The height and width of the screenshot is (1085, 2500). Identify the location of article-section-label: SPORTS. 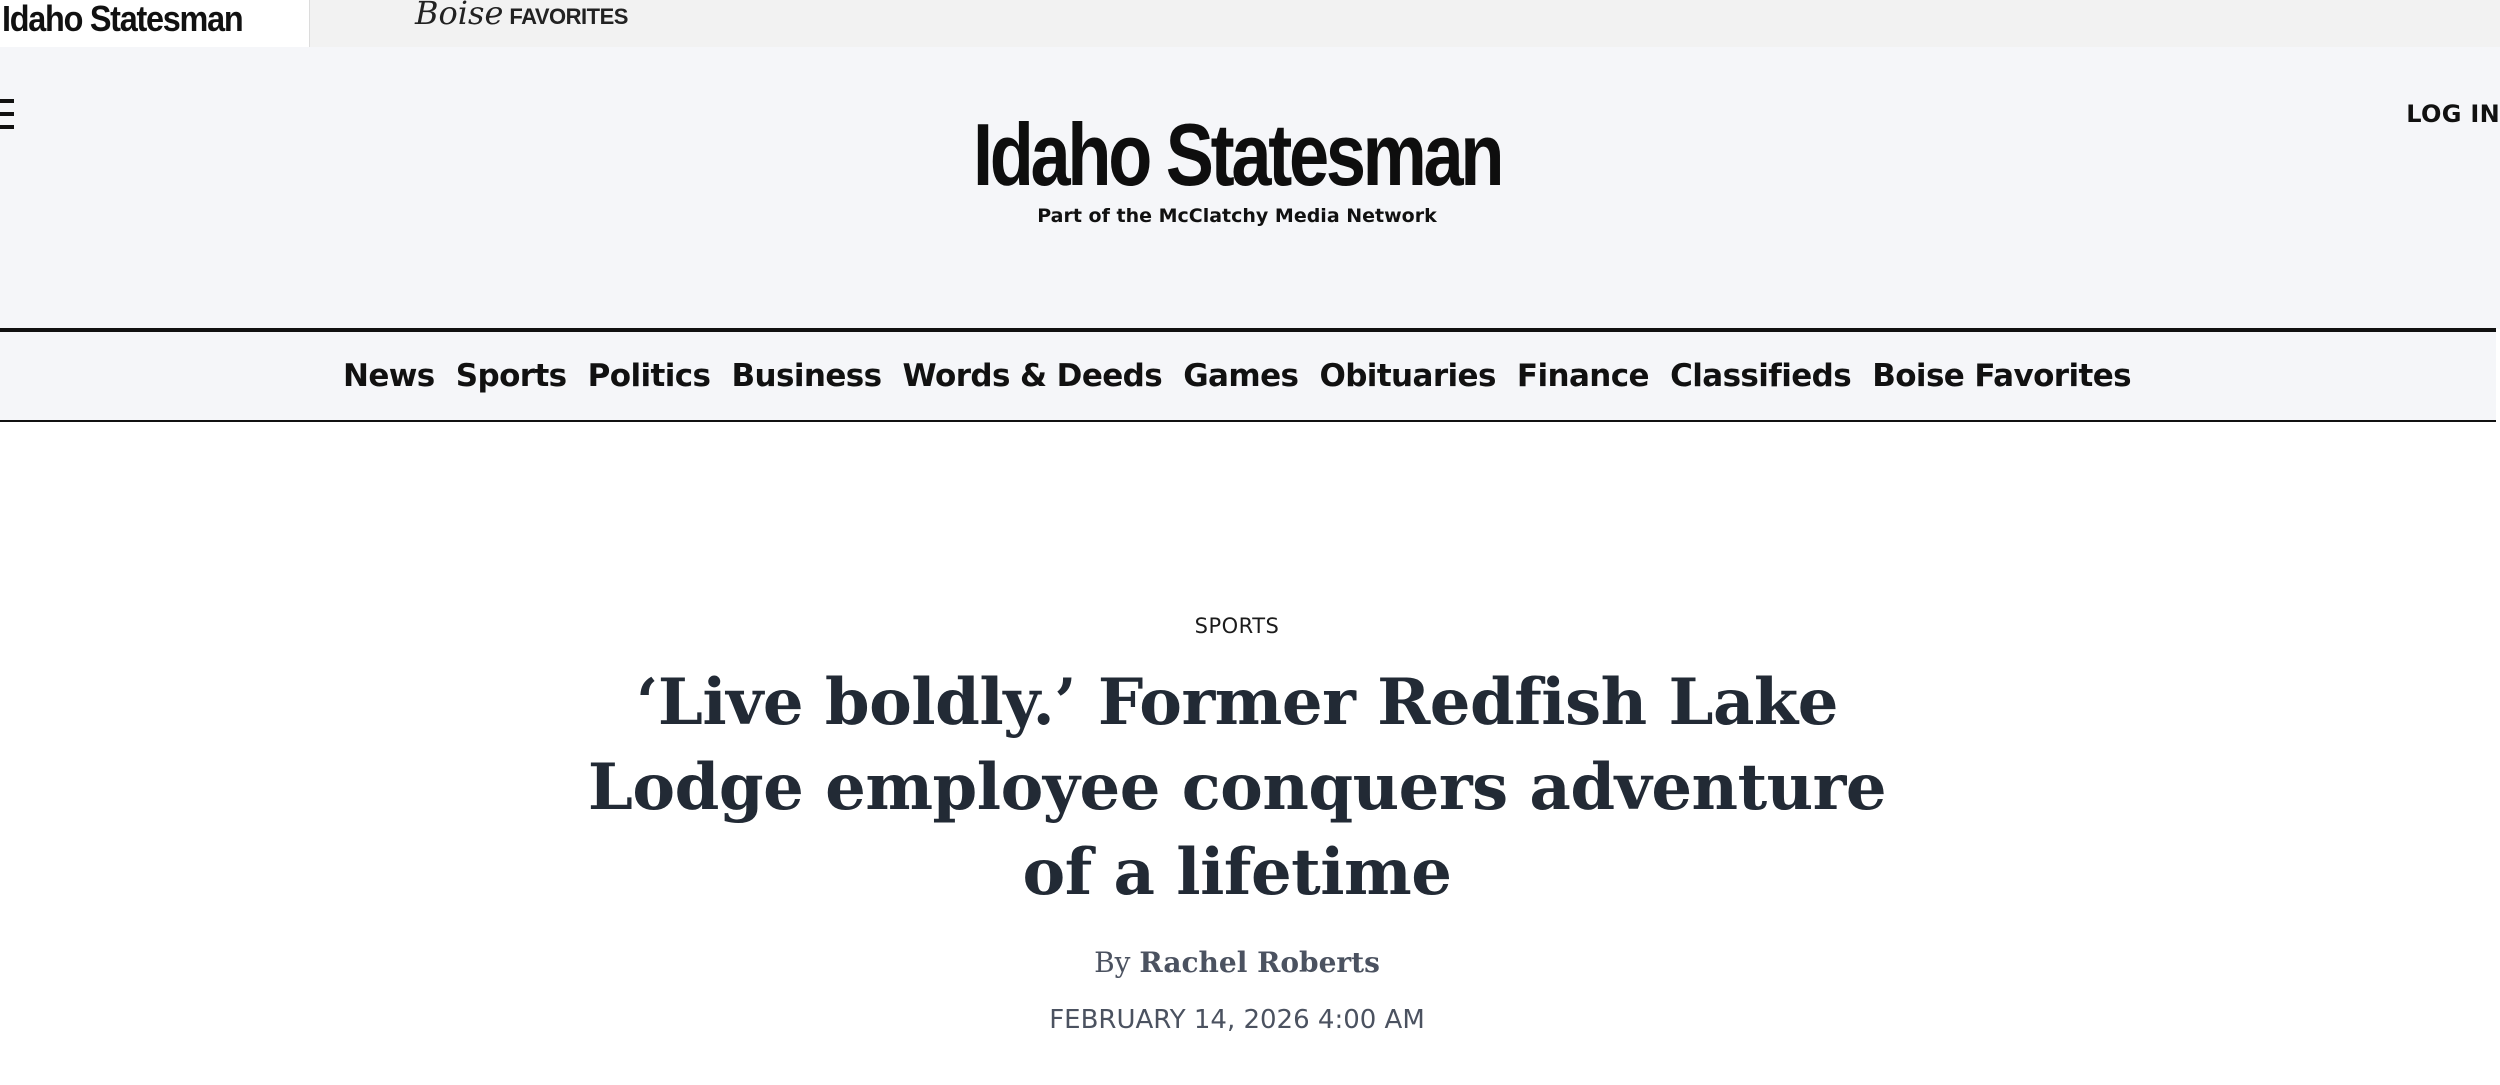
(1237, 626).